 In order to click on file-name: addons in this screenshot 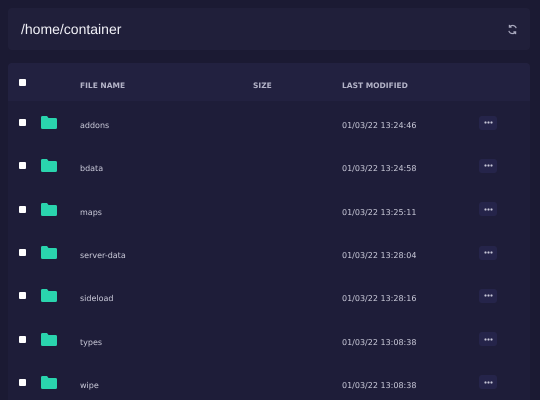, I will do `click(95, 125)`.